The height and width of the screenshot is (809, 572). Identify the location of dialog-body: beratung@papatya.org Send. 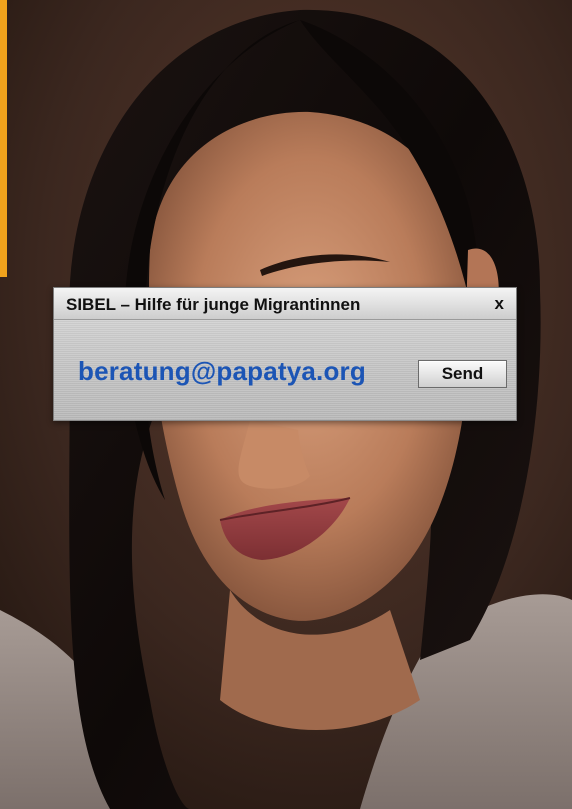
(285, 370).